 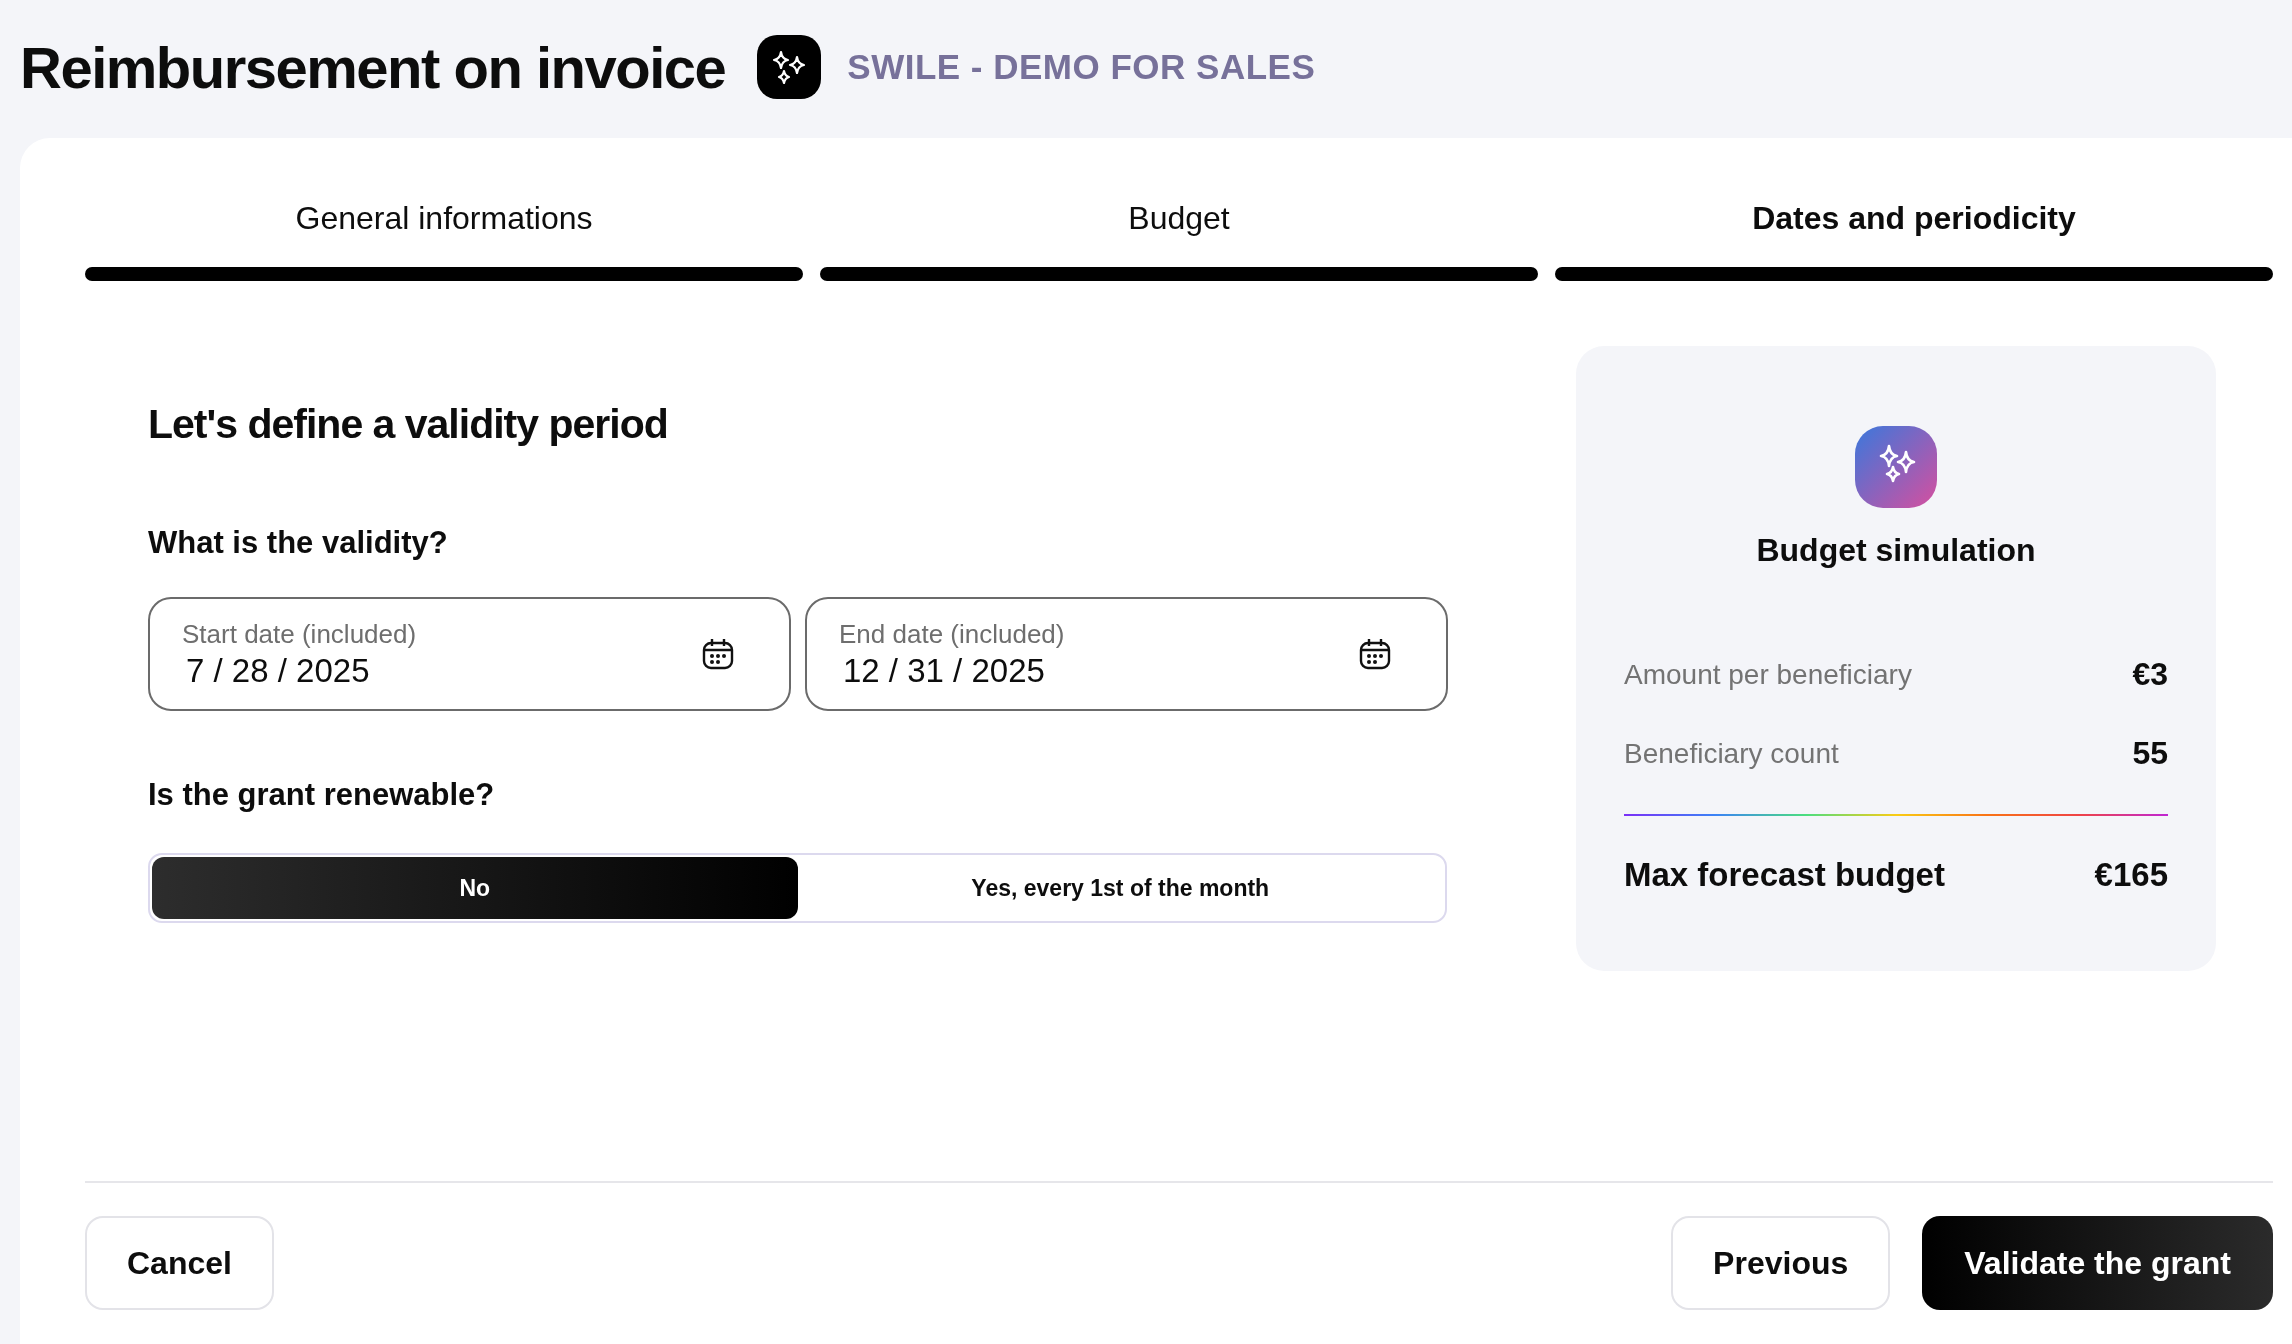 I want to click on date-field: Start date (included) 7 / 28 / 2025, so click(x=469, y=654).